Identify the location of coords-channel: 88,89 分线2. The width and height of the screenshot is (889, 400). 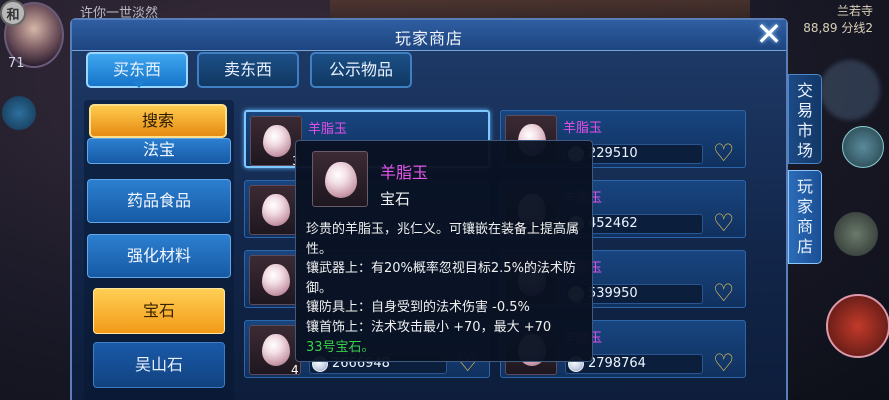
(838, 28).